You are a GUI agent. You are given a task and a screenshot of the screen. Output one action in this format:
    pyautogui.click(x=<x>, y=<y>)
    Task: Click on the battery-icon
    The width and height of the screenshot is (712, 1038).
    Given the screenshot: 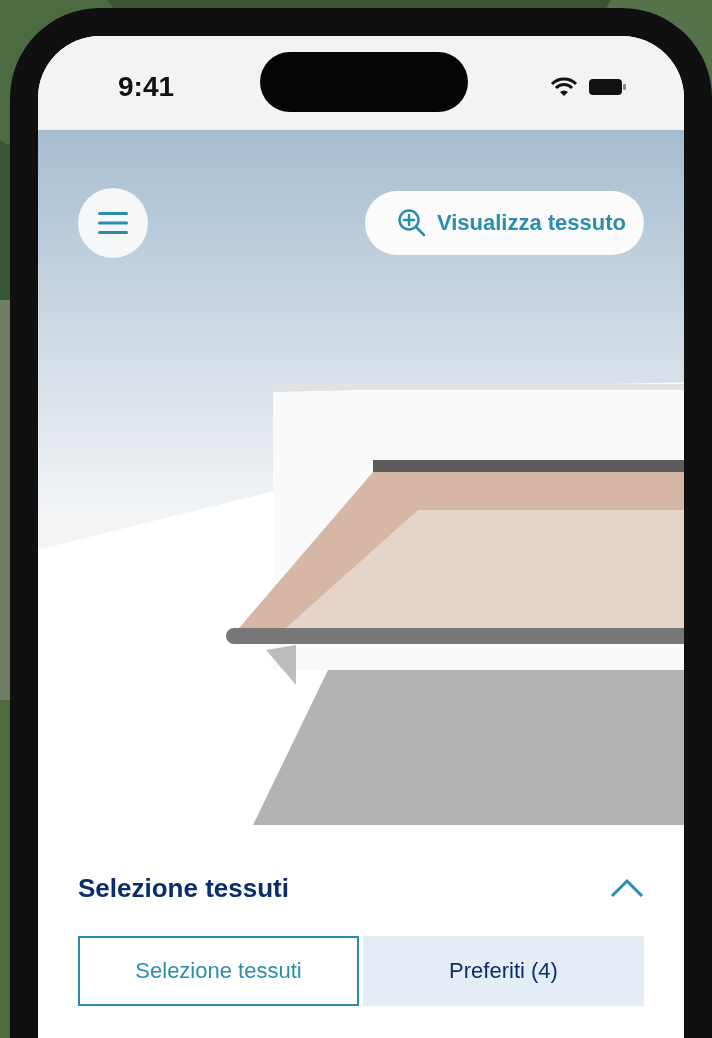 What is the action you would take?
    pyautogui.click(x=608, y=87)
    